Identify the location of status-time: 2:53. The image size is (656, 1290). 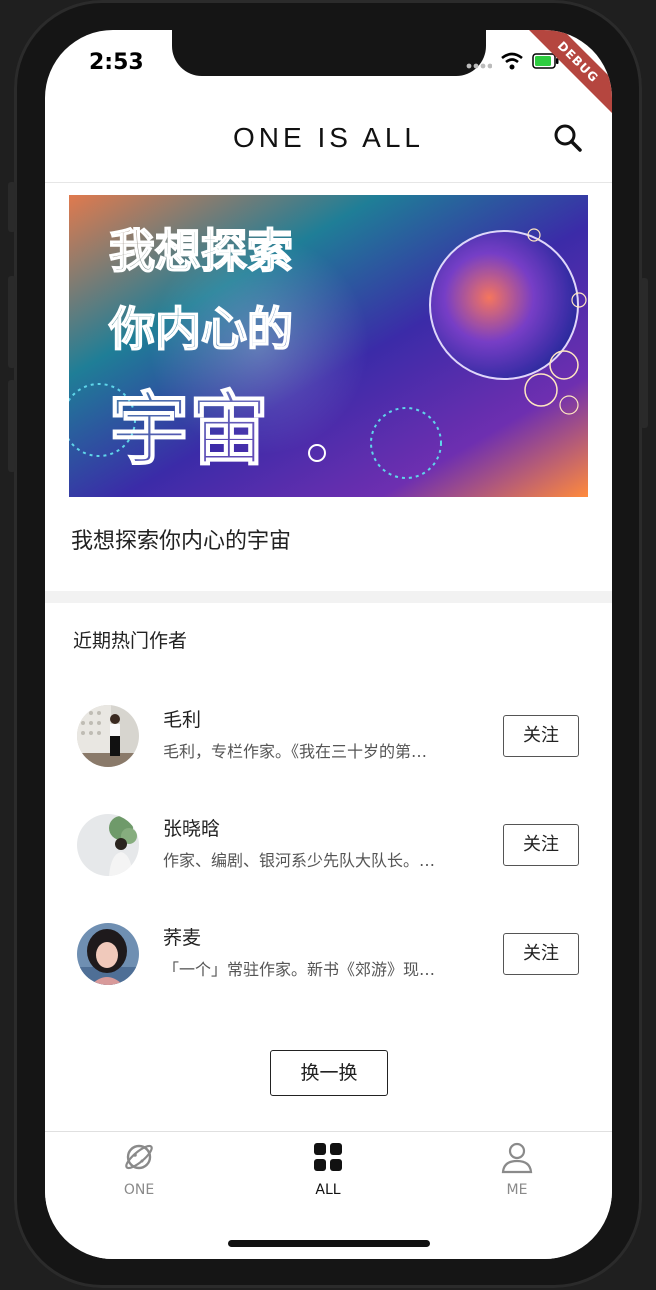
(116, 62).